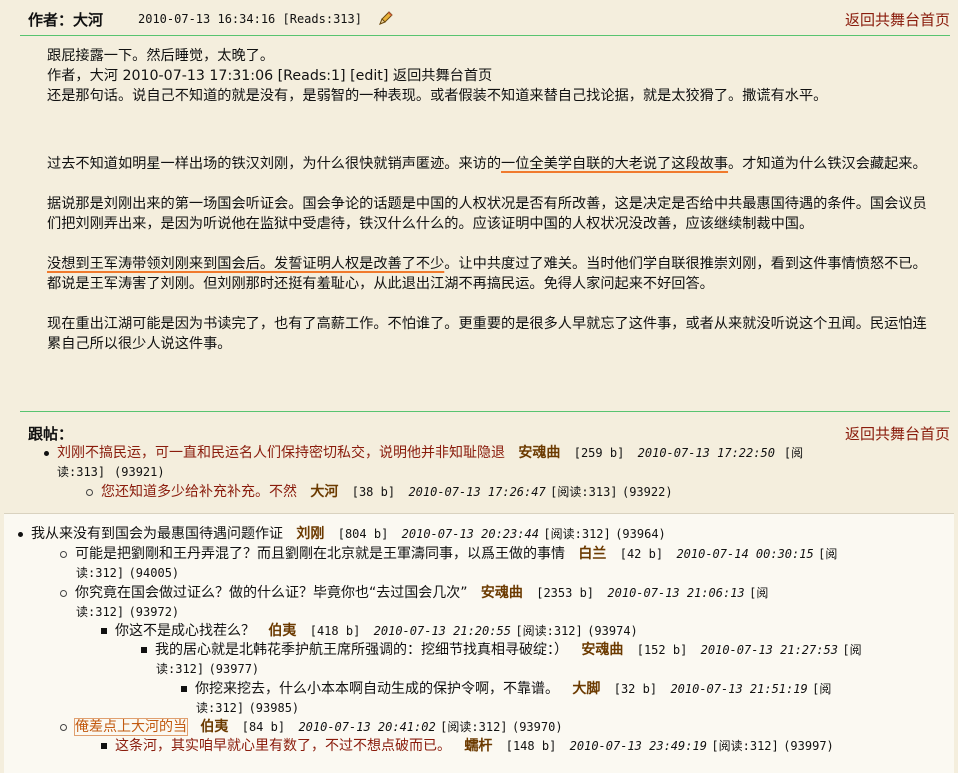  What do you see at coordinates (470, 534) in the screenshot?
I see `thread-date: 2010-07-13 20:23:44` at bounding box center [470, 534].